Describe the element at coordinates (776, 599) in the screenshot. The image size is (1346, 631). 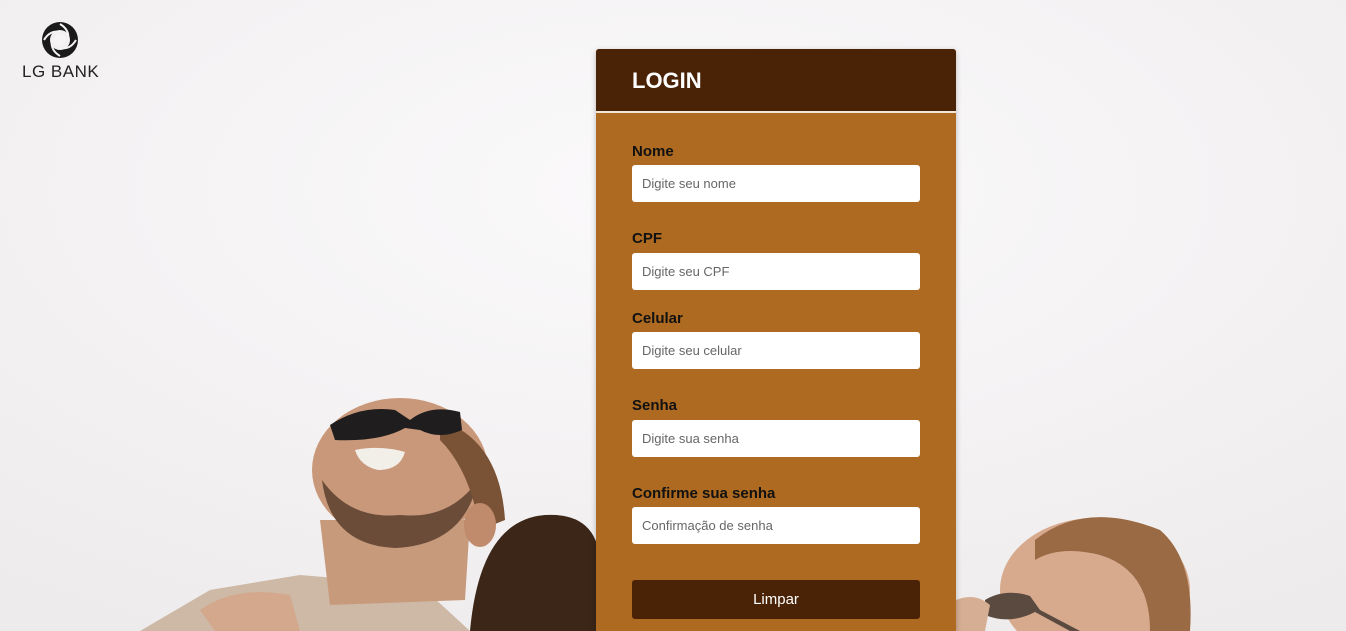
I see `clear-button: Limpar` at that location.